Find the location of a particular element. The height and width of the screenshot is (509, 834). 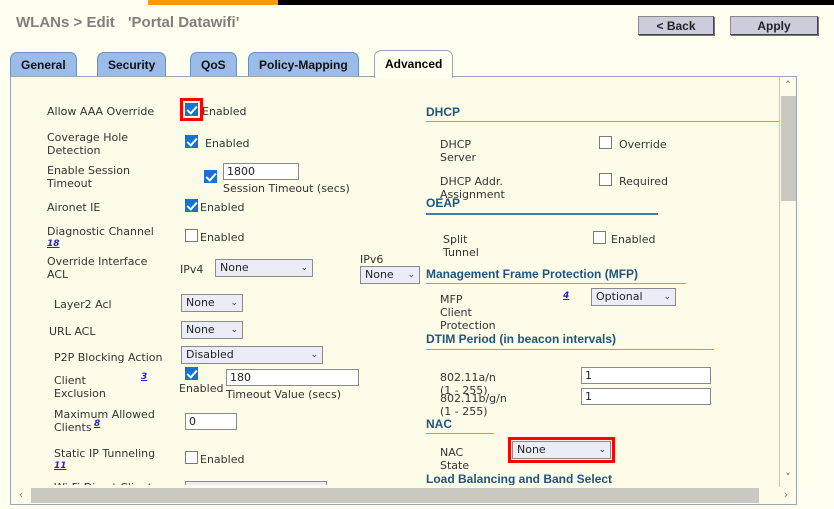

dhcp-addr-assignment-required-label: Required is located at coordinates (643, 181).